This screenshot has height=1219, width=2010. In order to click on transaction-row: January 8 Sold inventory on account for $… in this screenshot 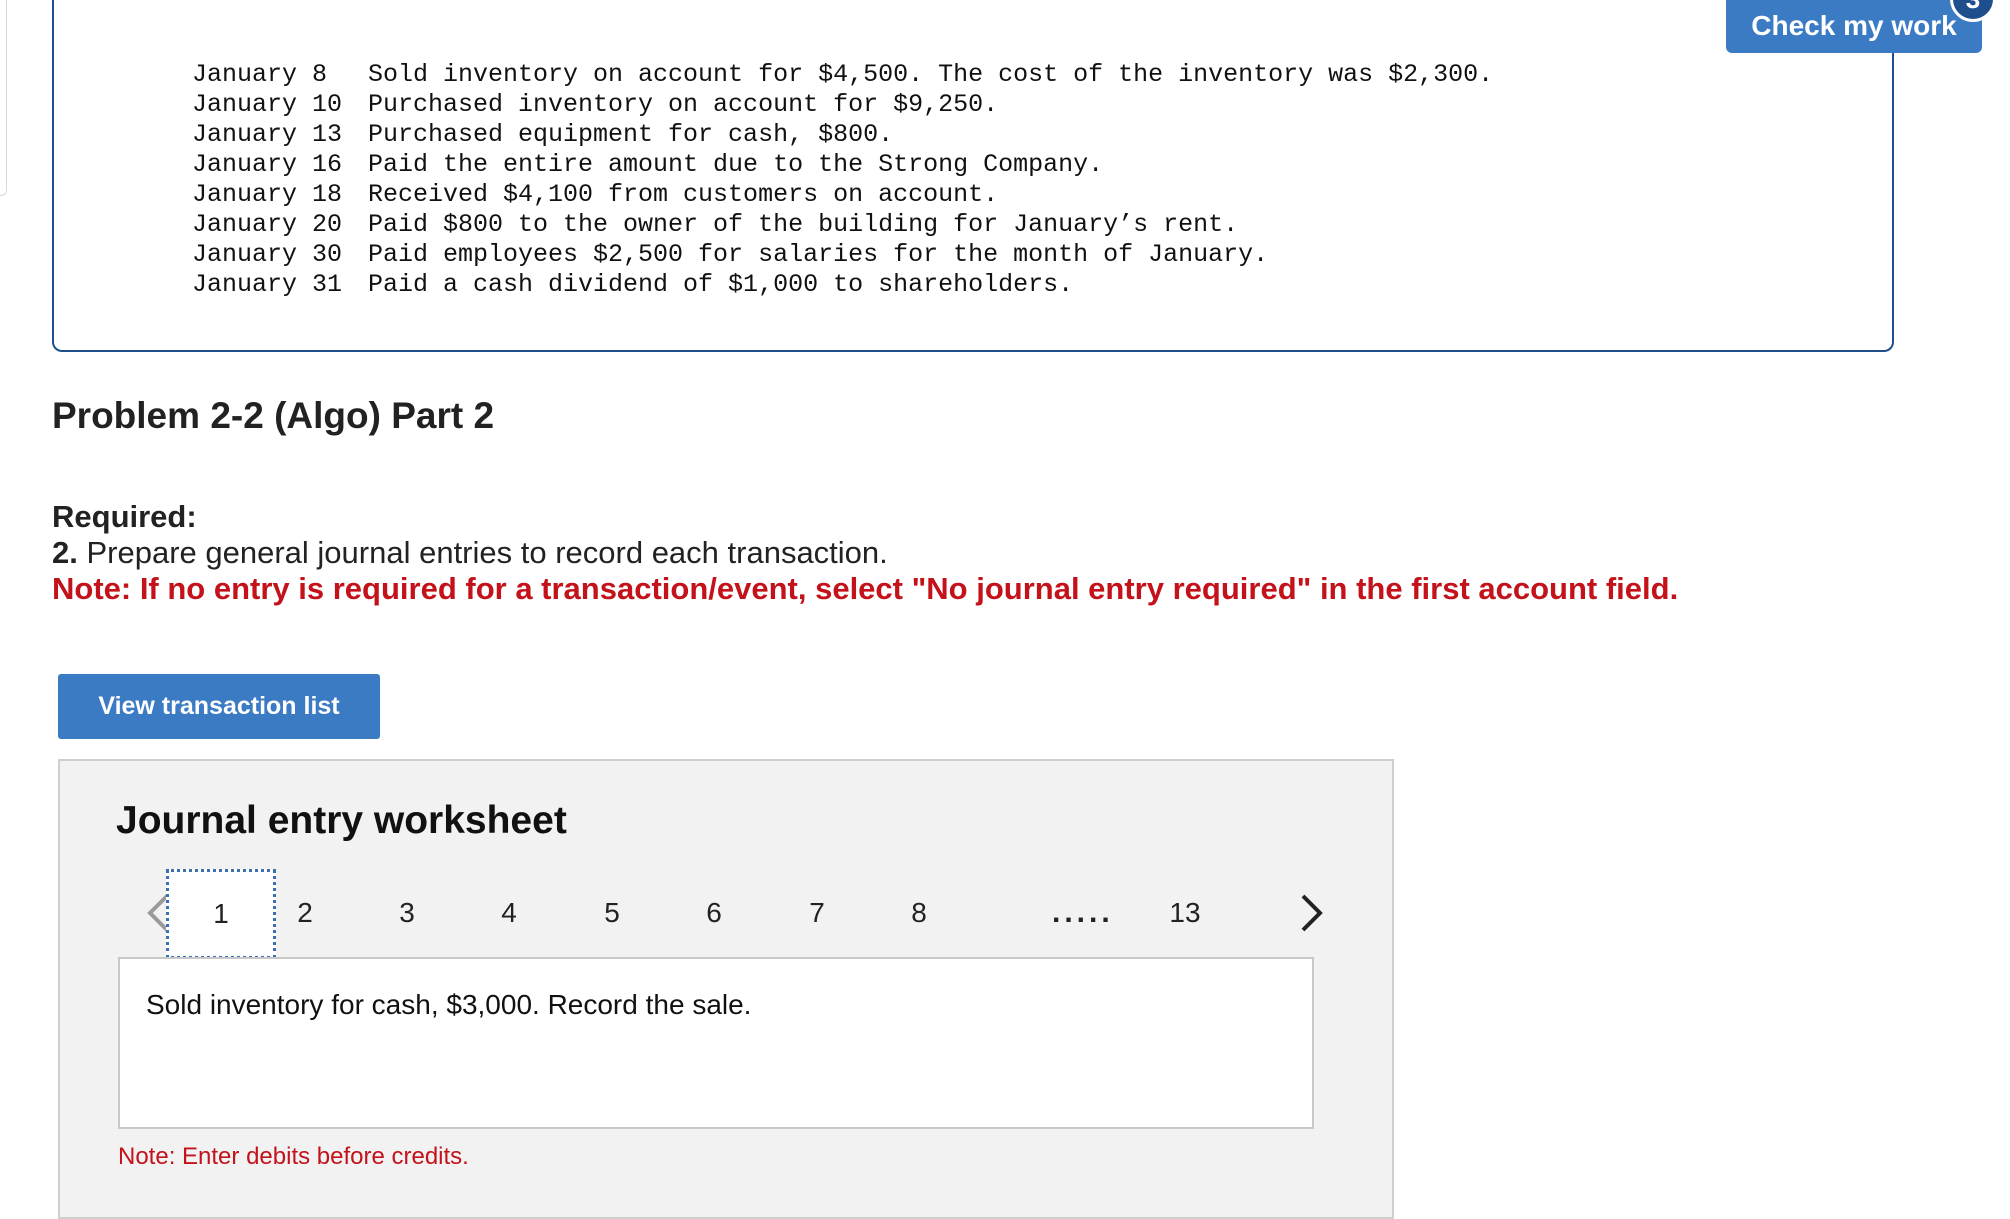, I will do `click(842, 75)`.